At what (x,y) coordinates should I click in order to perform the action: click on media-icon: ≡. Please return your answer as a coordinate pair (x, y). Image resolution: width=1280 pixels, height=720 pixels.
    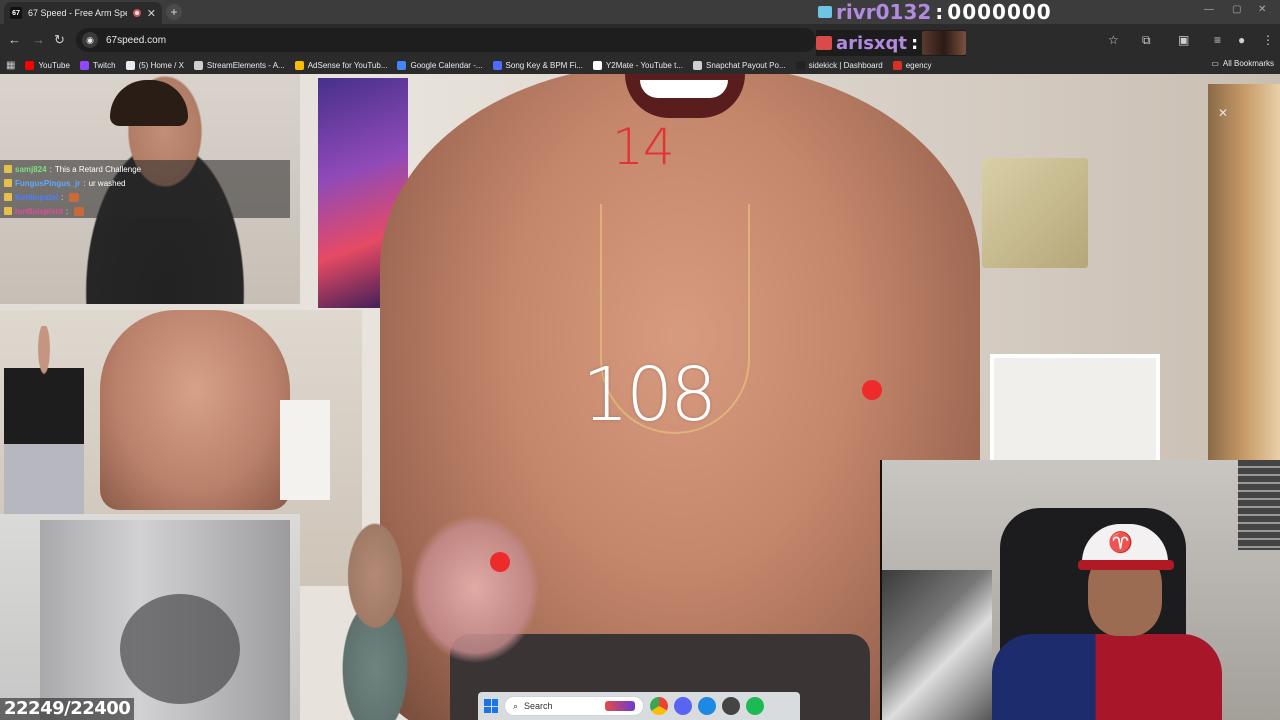
    Looking at the image, I should click on (1217, 40).